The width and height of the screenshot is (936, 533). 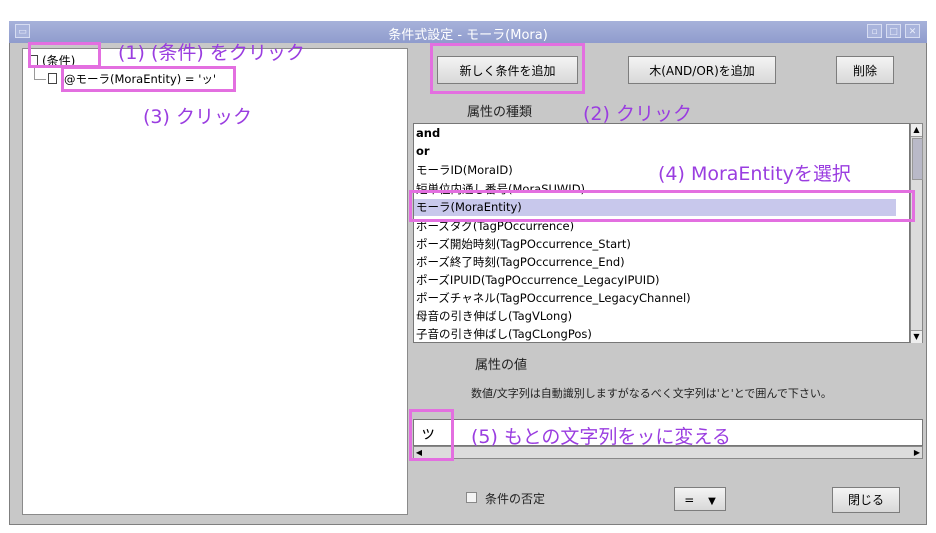 What do you see at coordinates (211, 53) in the screenshot?
I see `annotation-step1: (1) (条件) をクリック` at bounding box center [211, 53].